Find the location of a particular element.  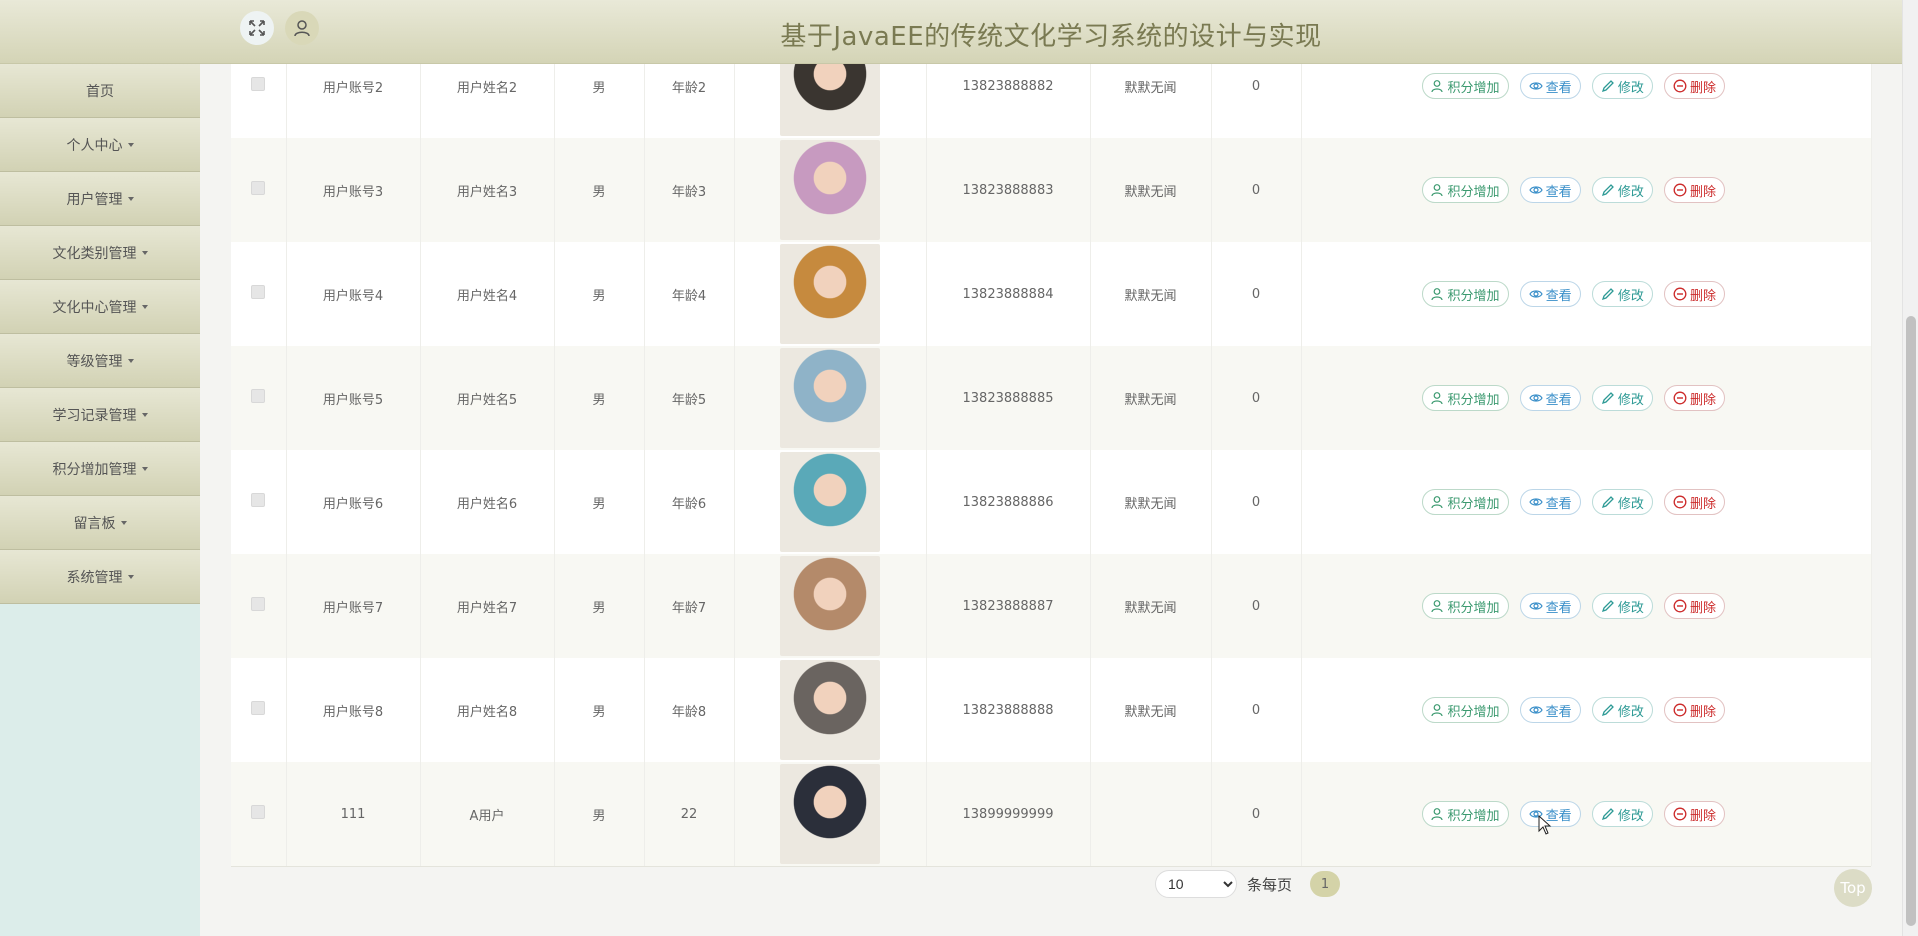

page-size-select: 10 is located at coordinates (1196, 884).